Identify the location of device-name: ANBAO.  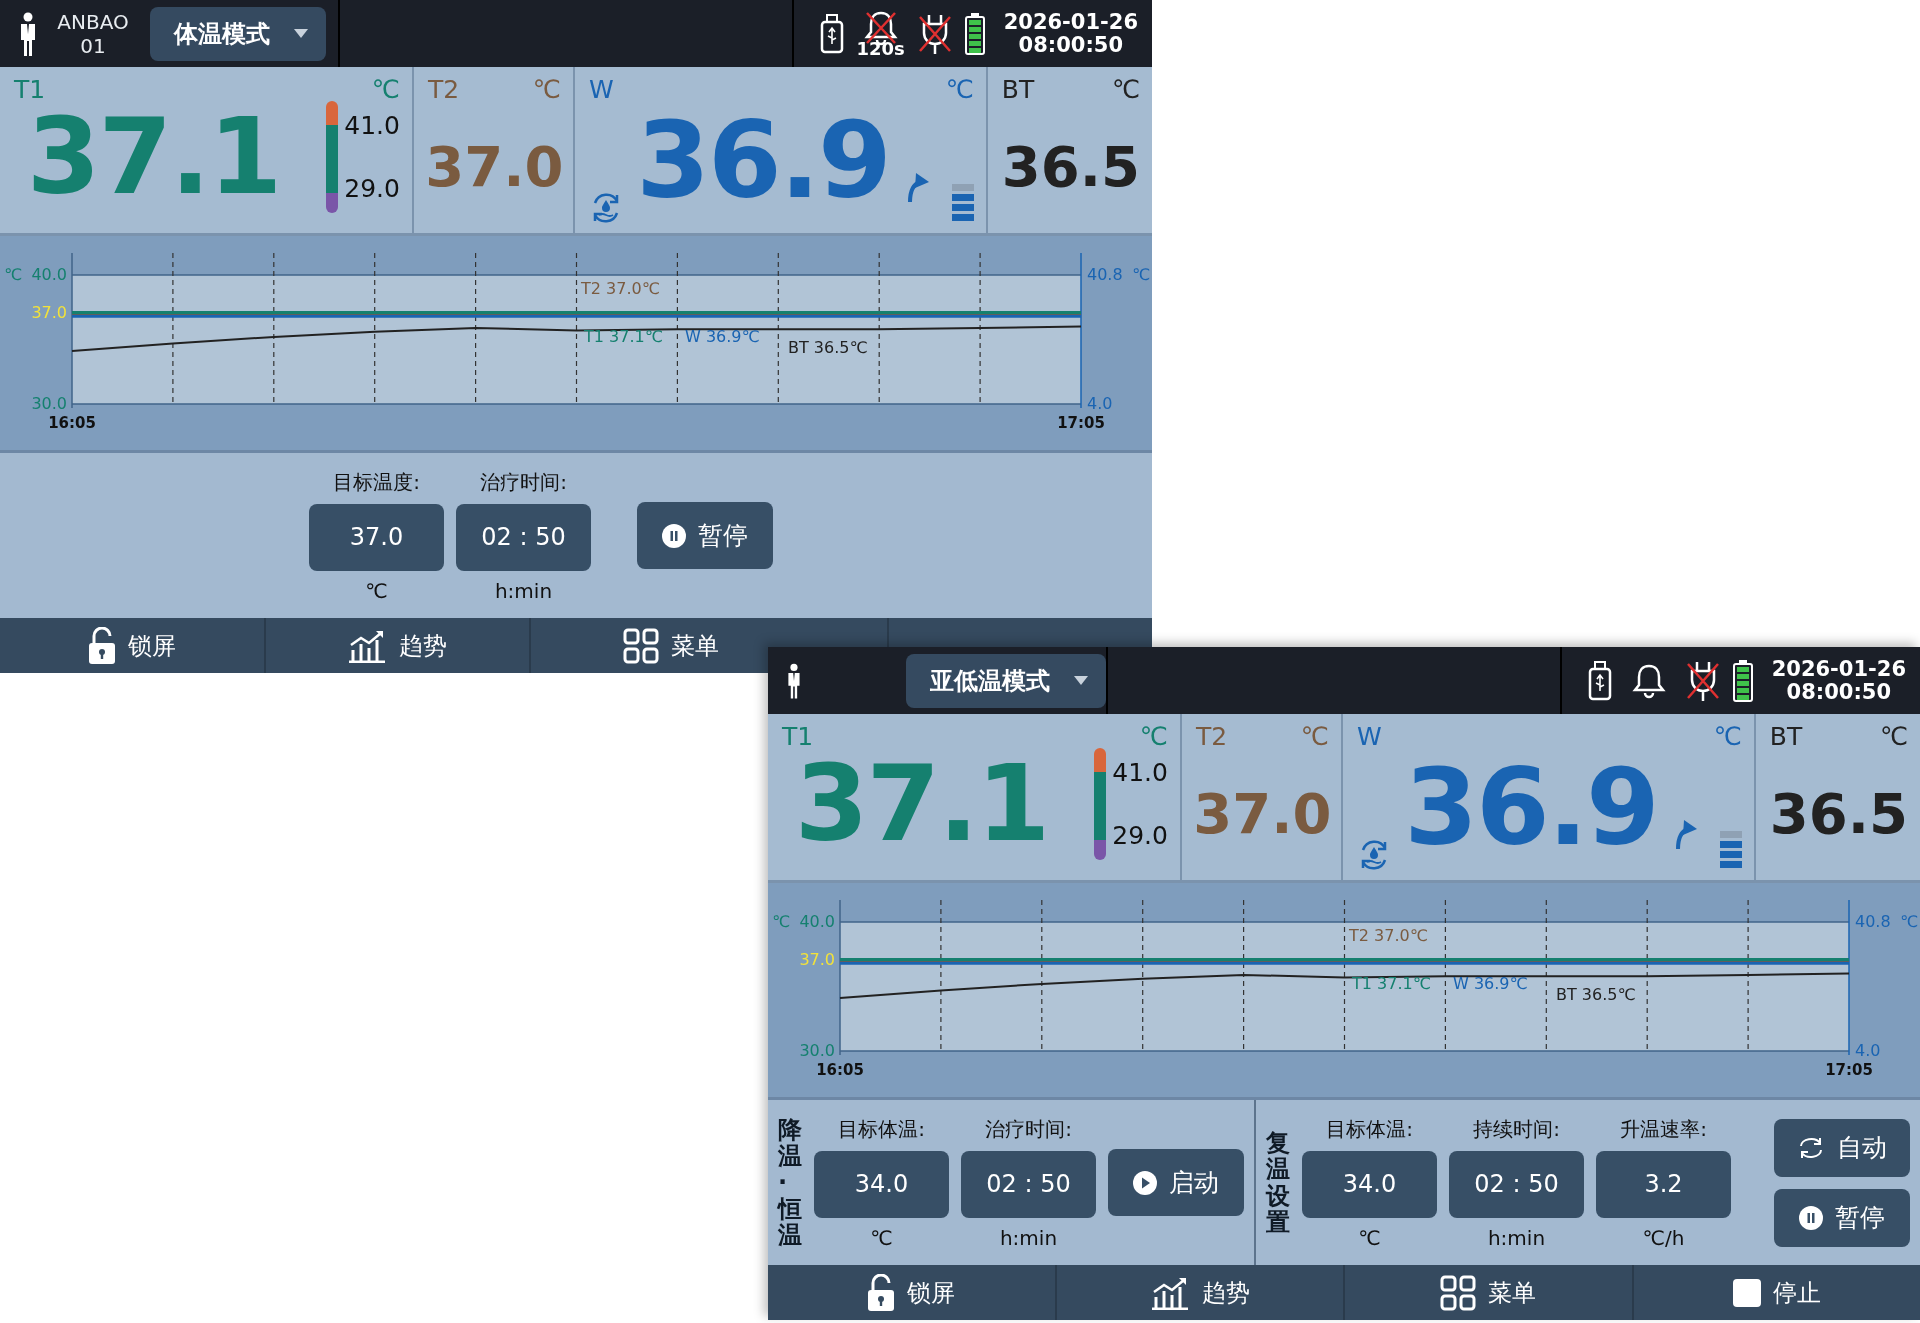
(93, 21).